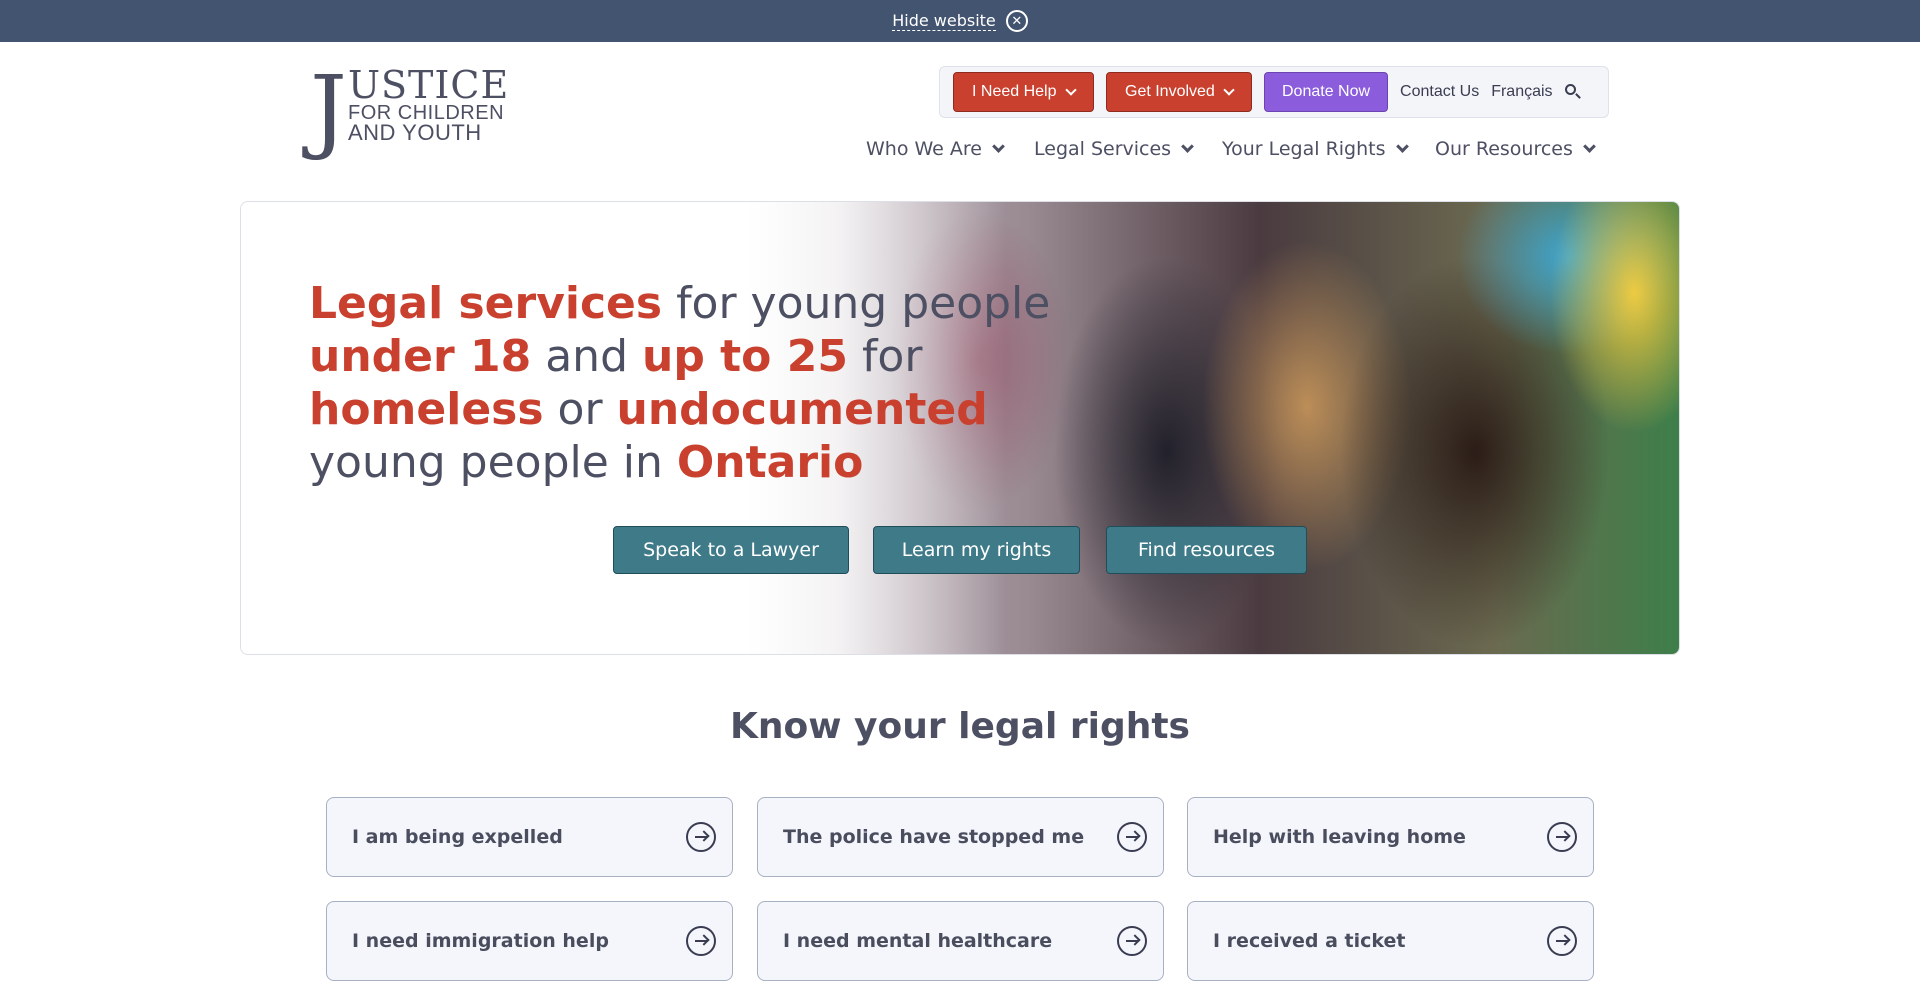 The height and width of the screenshot is (993, 1920). I want to click on nav-your-legal-rights: Your Legal Rights, so click(1315, 149).